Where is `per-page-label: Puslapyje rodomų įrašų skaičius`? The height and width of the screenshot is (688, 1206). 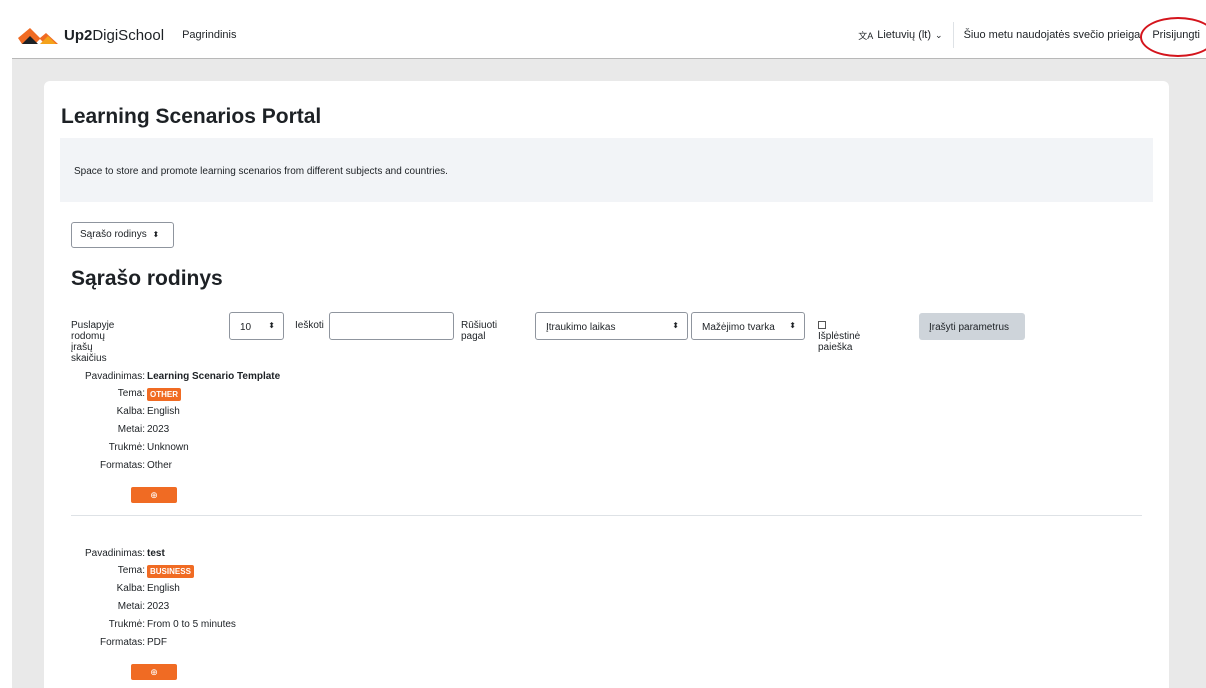
per-page-label: Puslapyje rodomų įrašų skaičius is located at coordinates (93, 342).